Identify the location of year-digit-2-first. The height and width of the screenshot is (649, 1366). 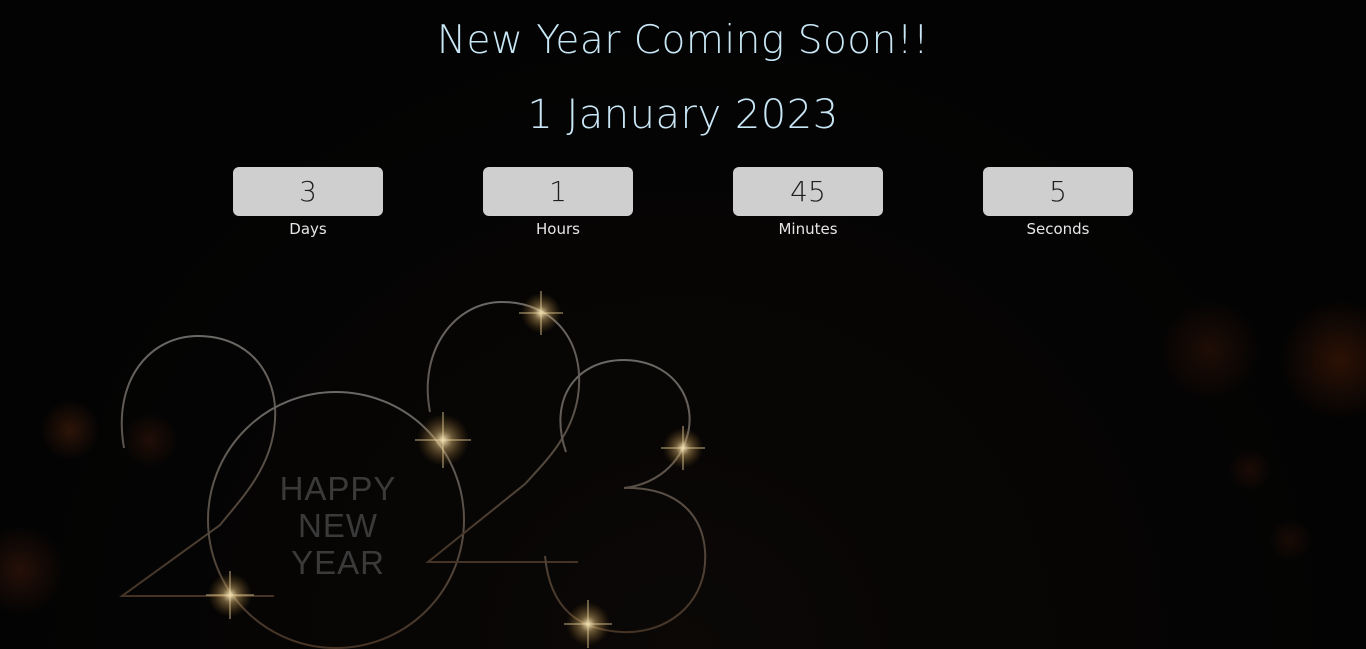
(197, 465).